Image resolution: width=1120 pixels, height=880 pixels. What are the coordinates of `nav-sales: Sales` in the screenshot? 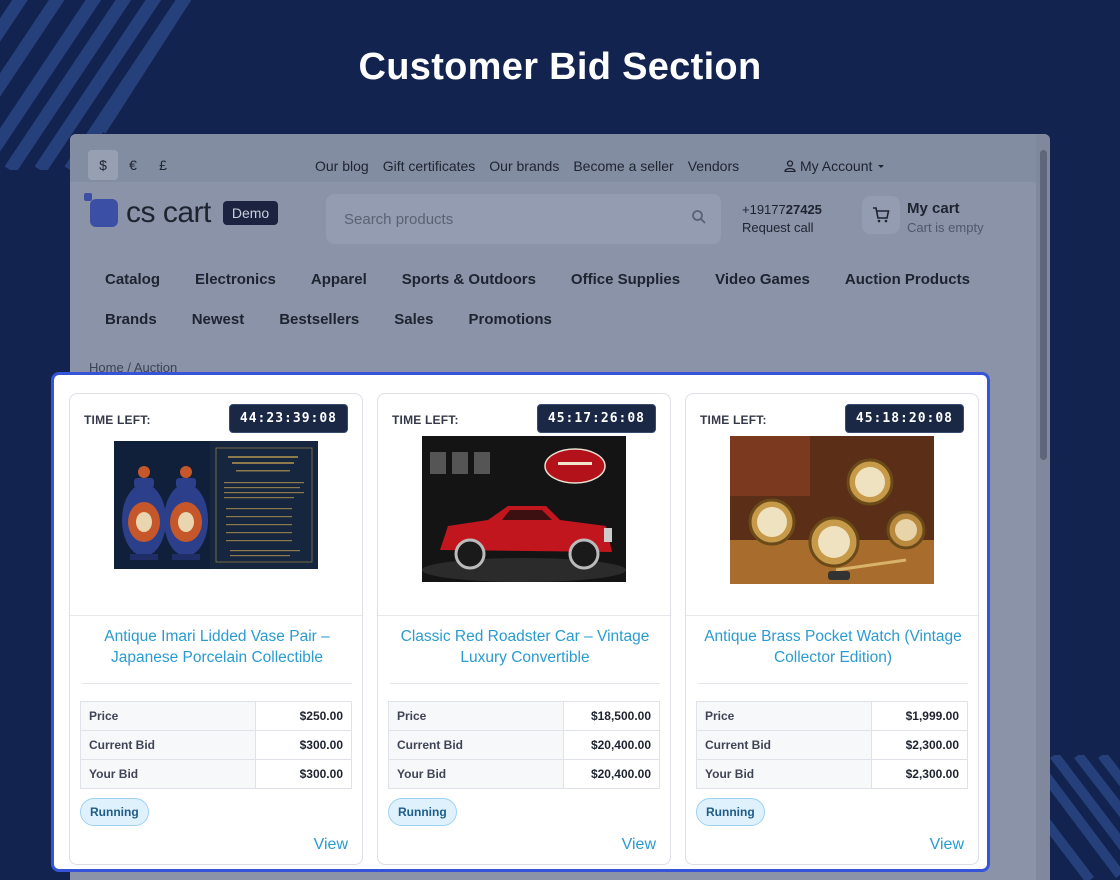 It's located at (413, 319).